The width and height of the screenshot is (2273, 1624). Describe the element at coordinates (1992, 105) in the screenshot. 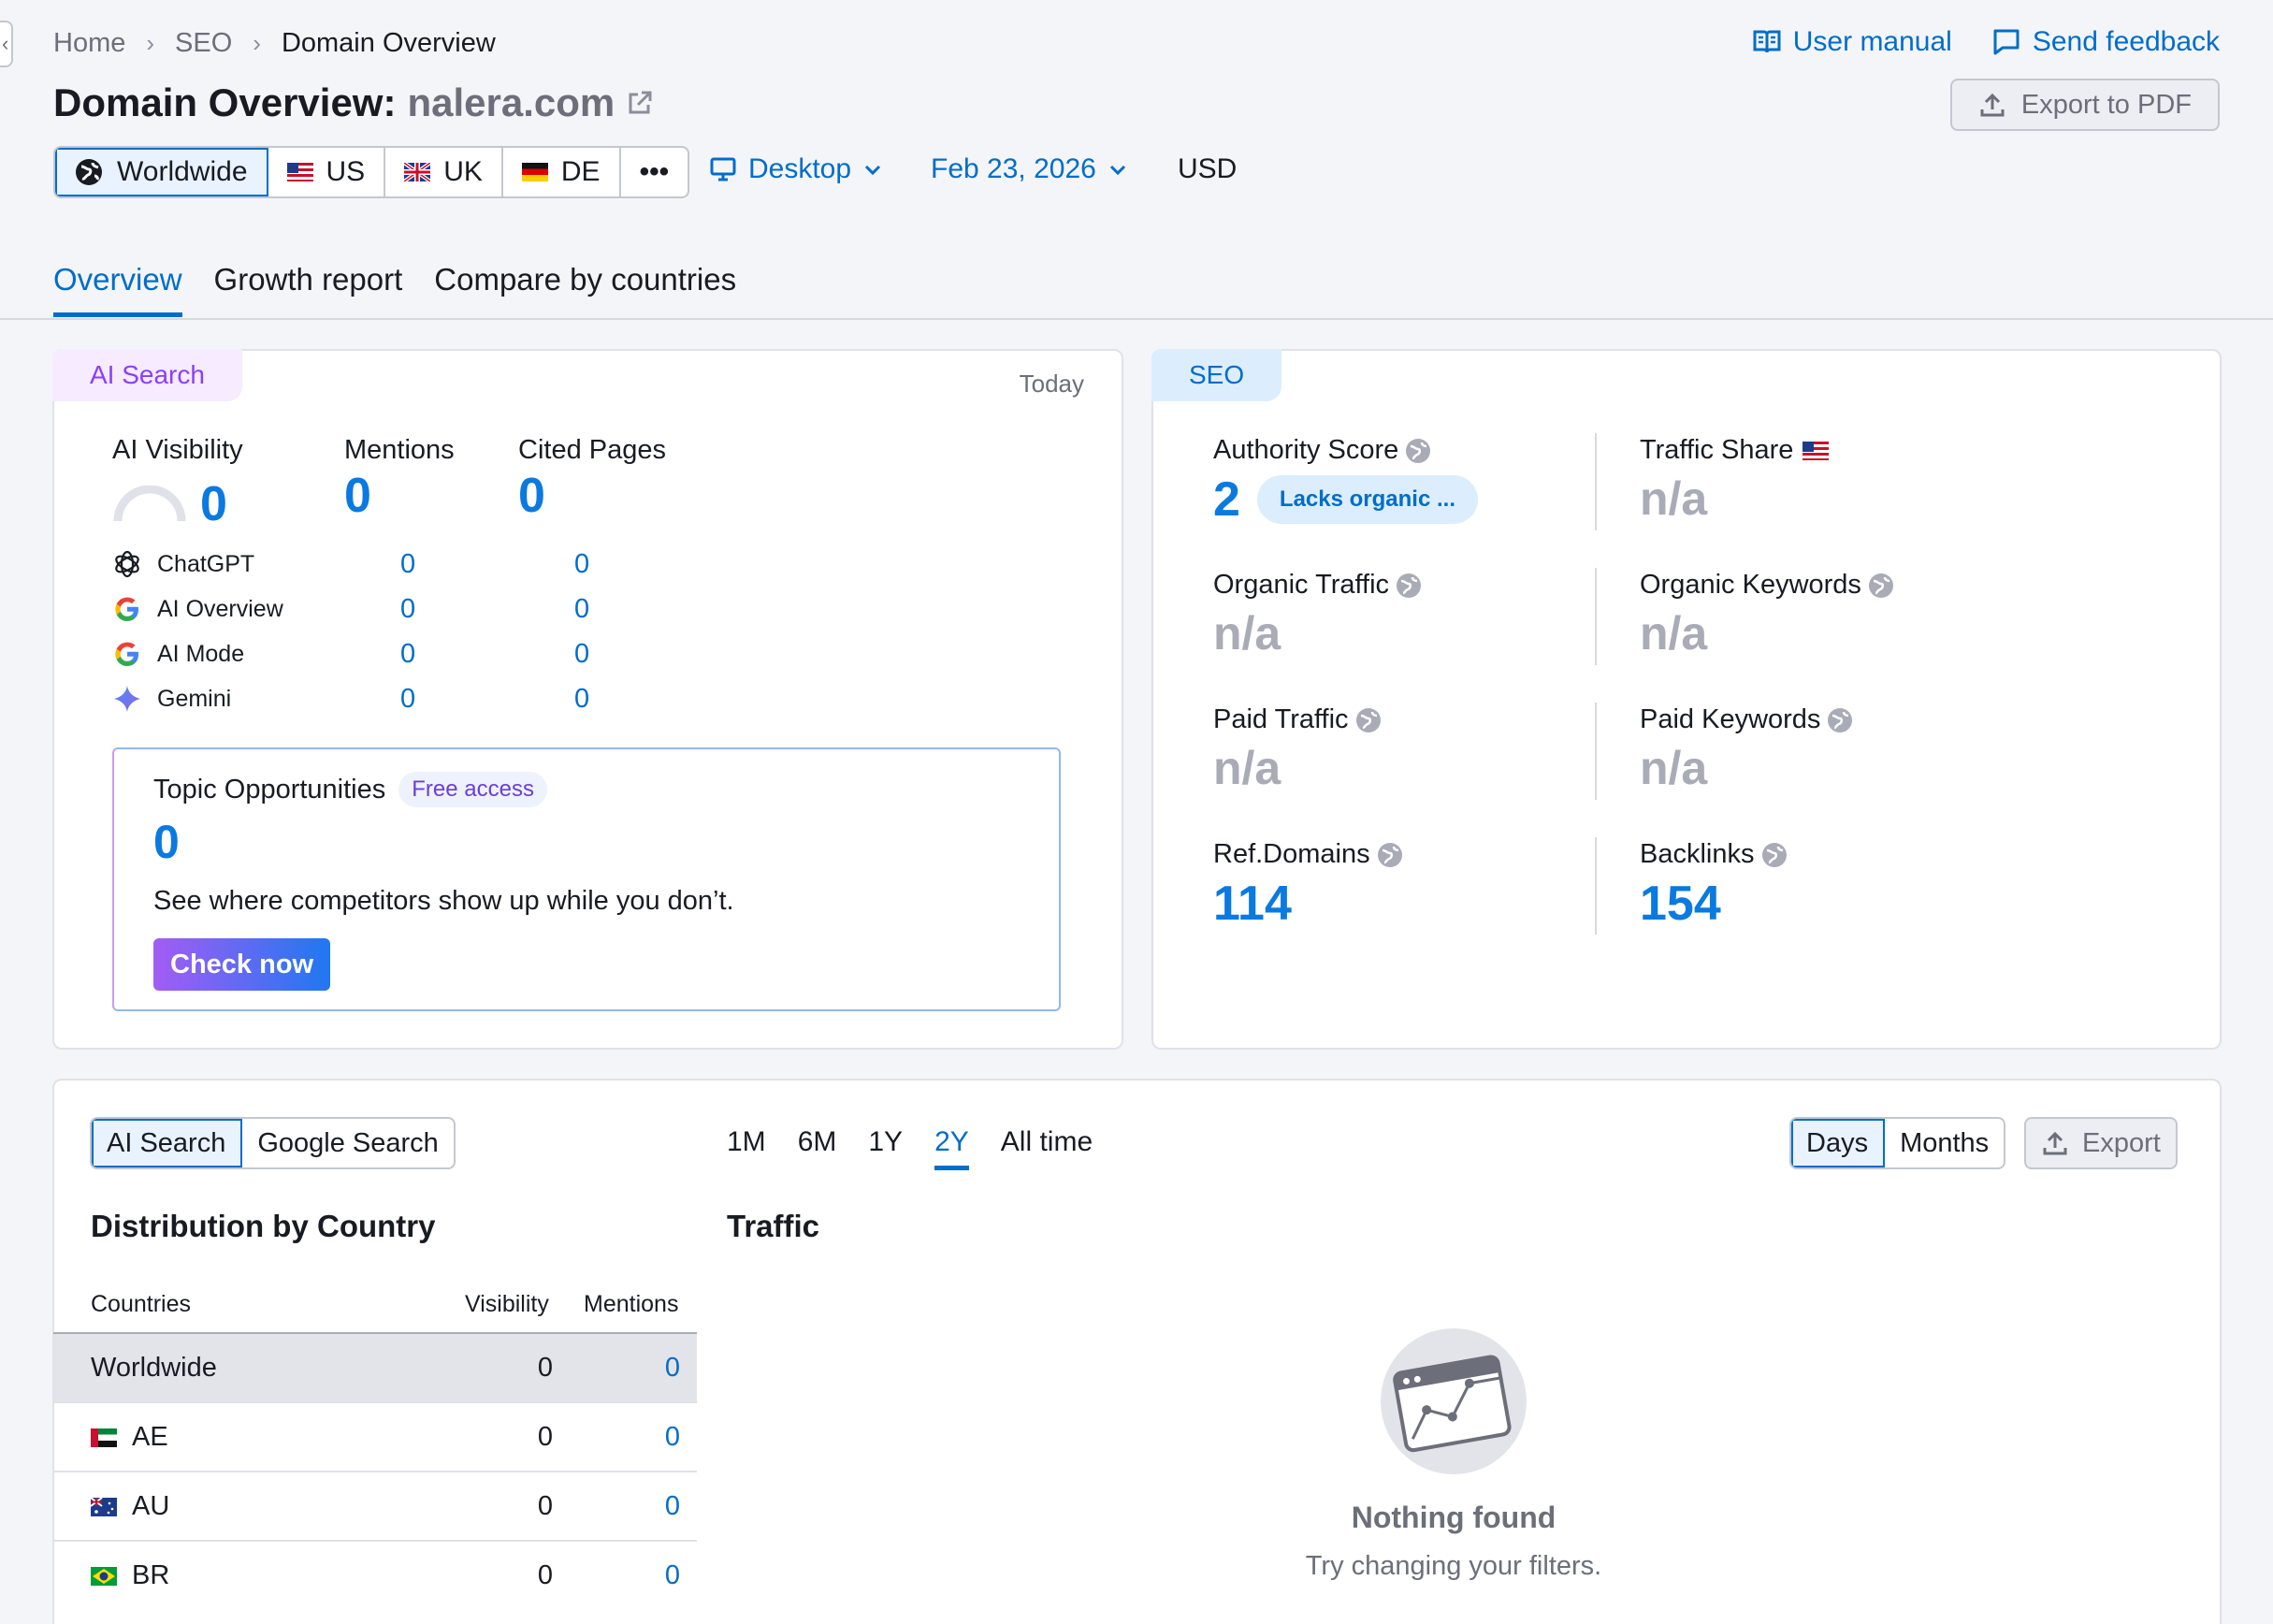

I see `upload-icon` at that location.